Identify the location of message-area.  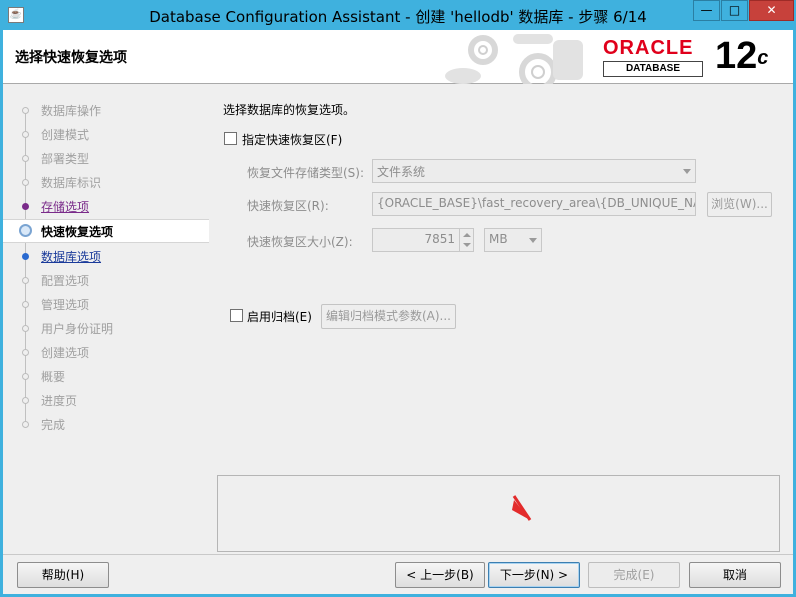
(498, 513).